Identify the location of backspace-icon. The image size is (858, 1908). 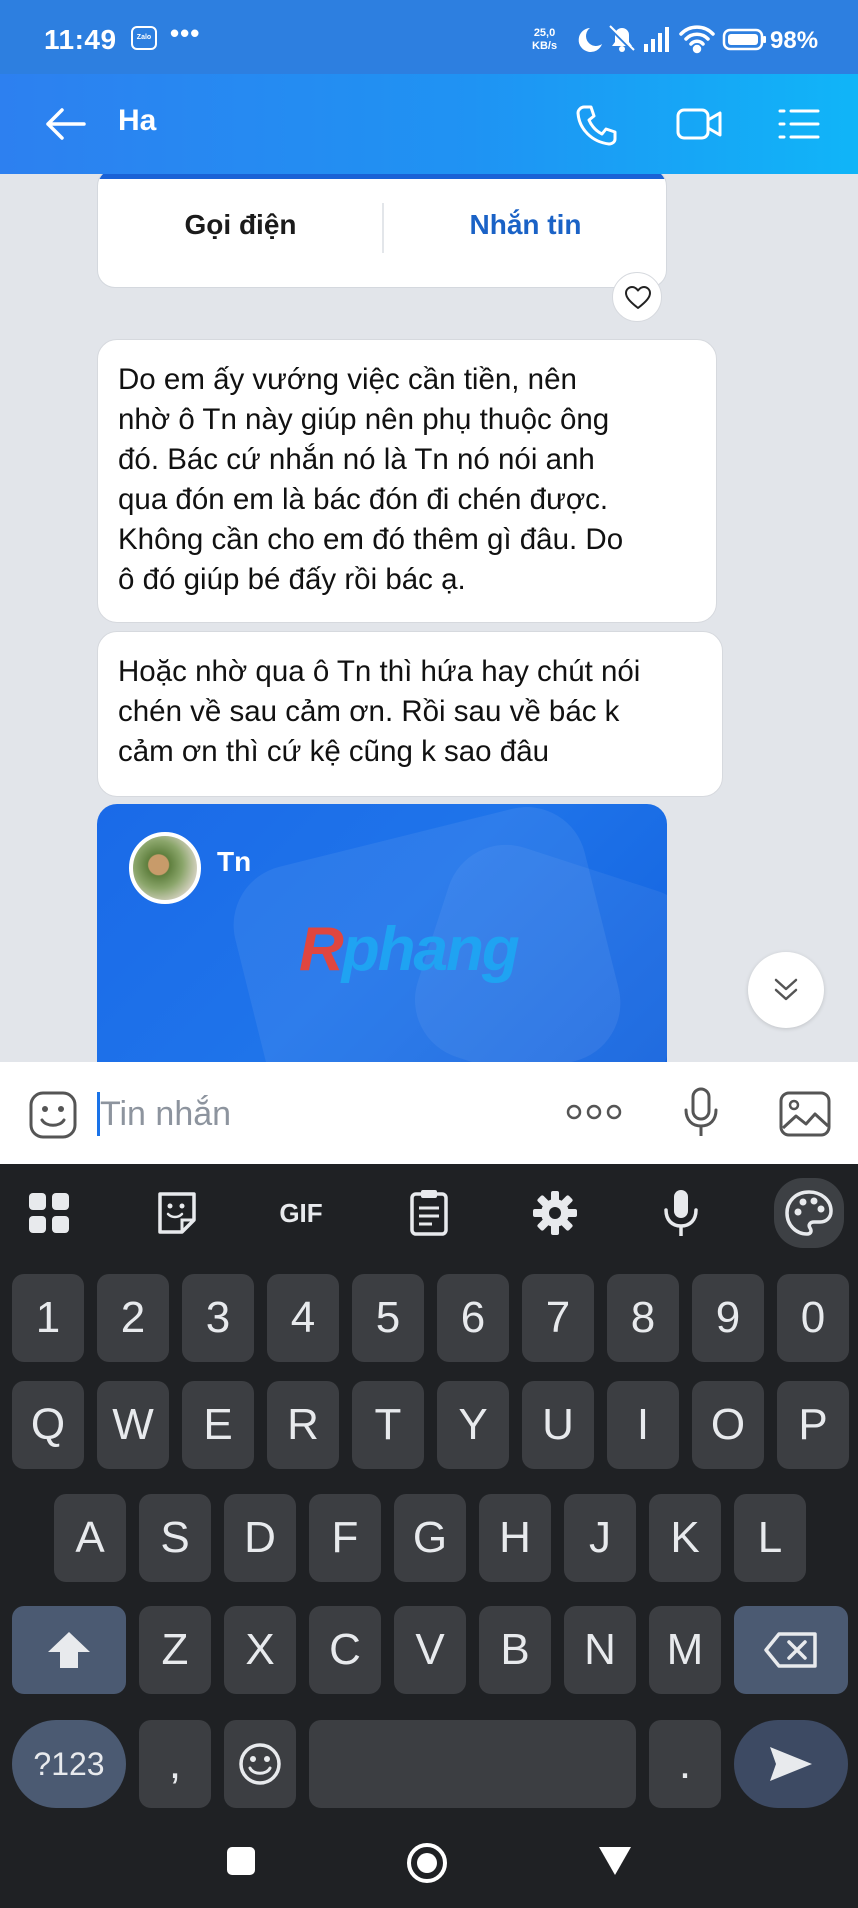
(790, 1650).